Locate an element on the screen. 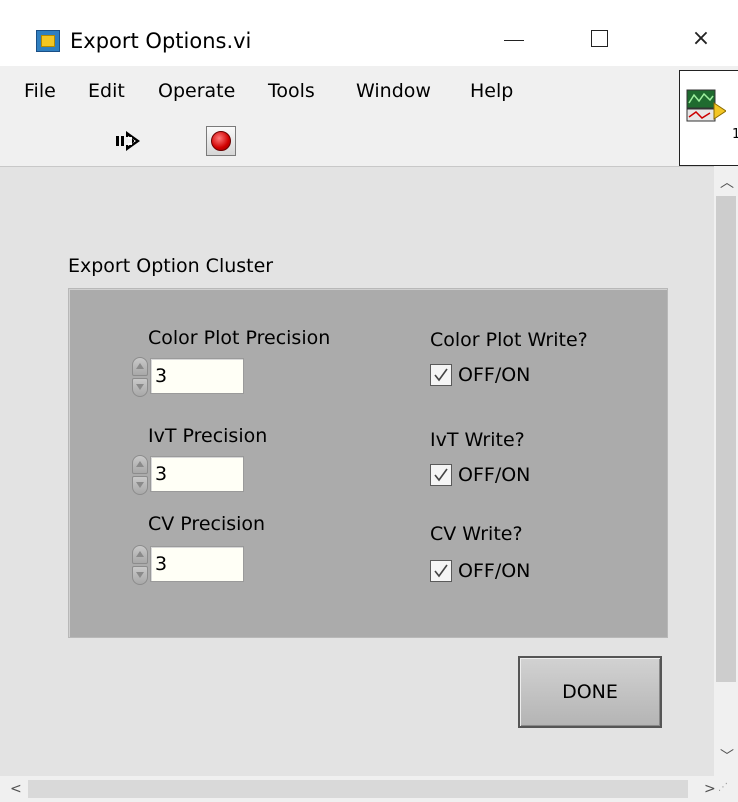  minimize-icon is located at coordinates (514, 40).